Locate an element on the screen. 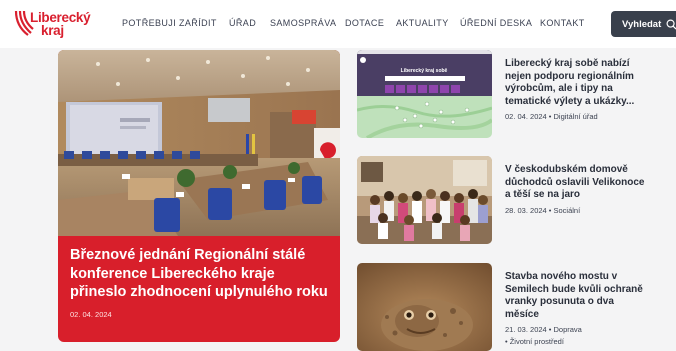 The width and height of the screenshot is (676, 351). site-logo: Liberecký kraj is located at coordinates (52, 24).